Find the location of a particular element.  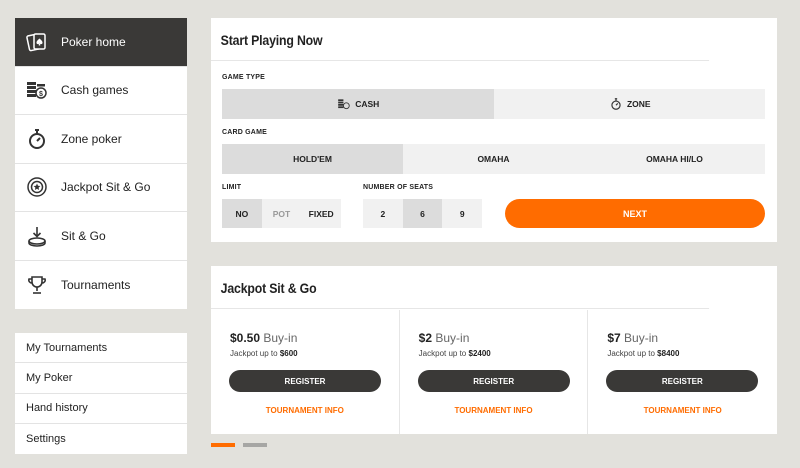

sidebar-item-label: Tournaments is located at coordinates (96, 284).